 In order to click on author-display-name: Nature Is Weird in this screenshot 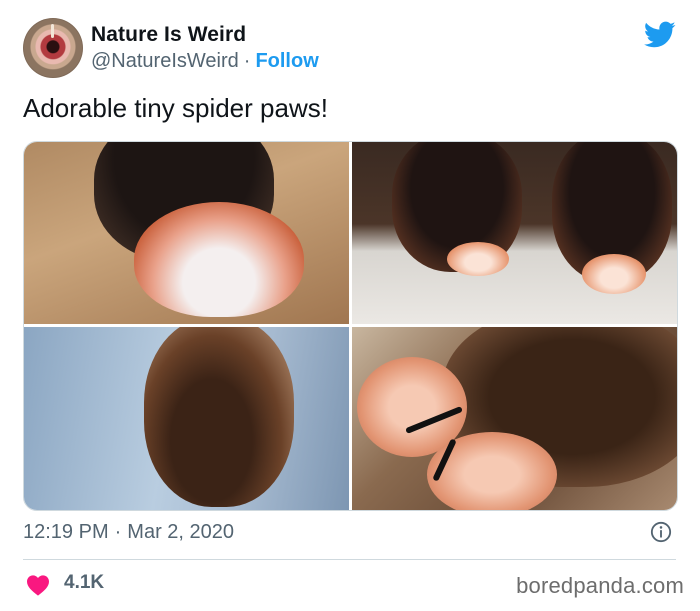, I will do `click(168, 35)`.